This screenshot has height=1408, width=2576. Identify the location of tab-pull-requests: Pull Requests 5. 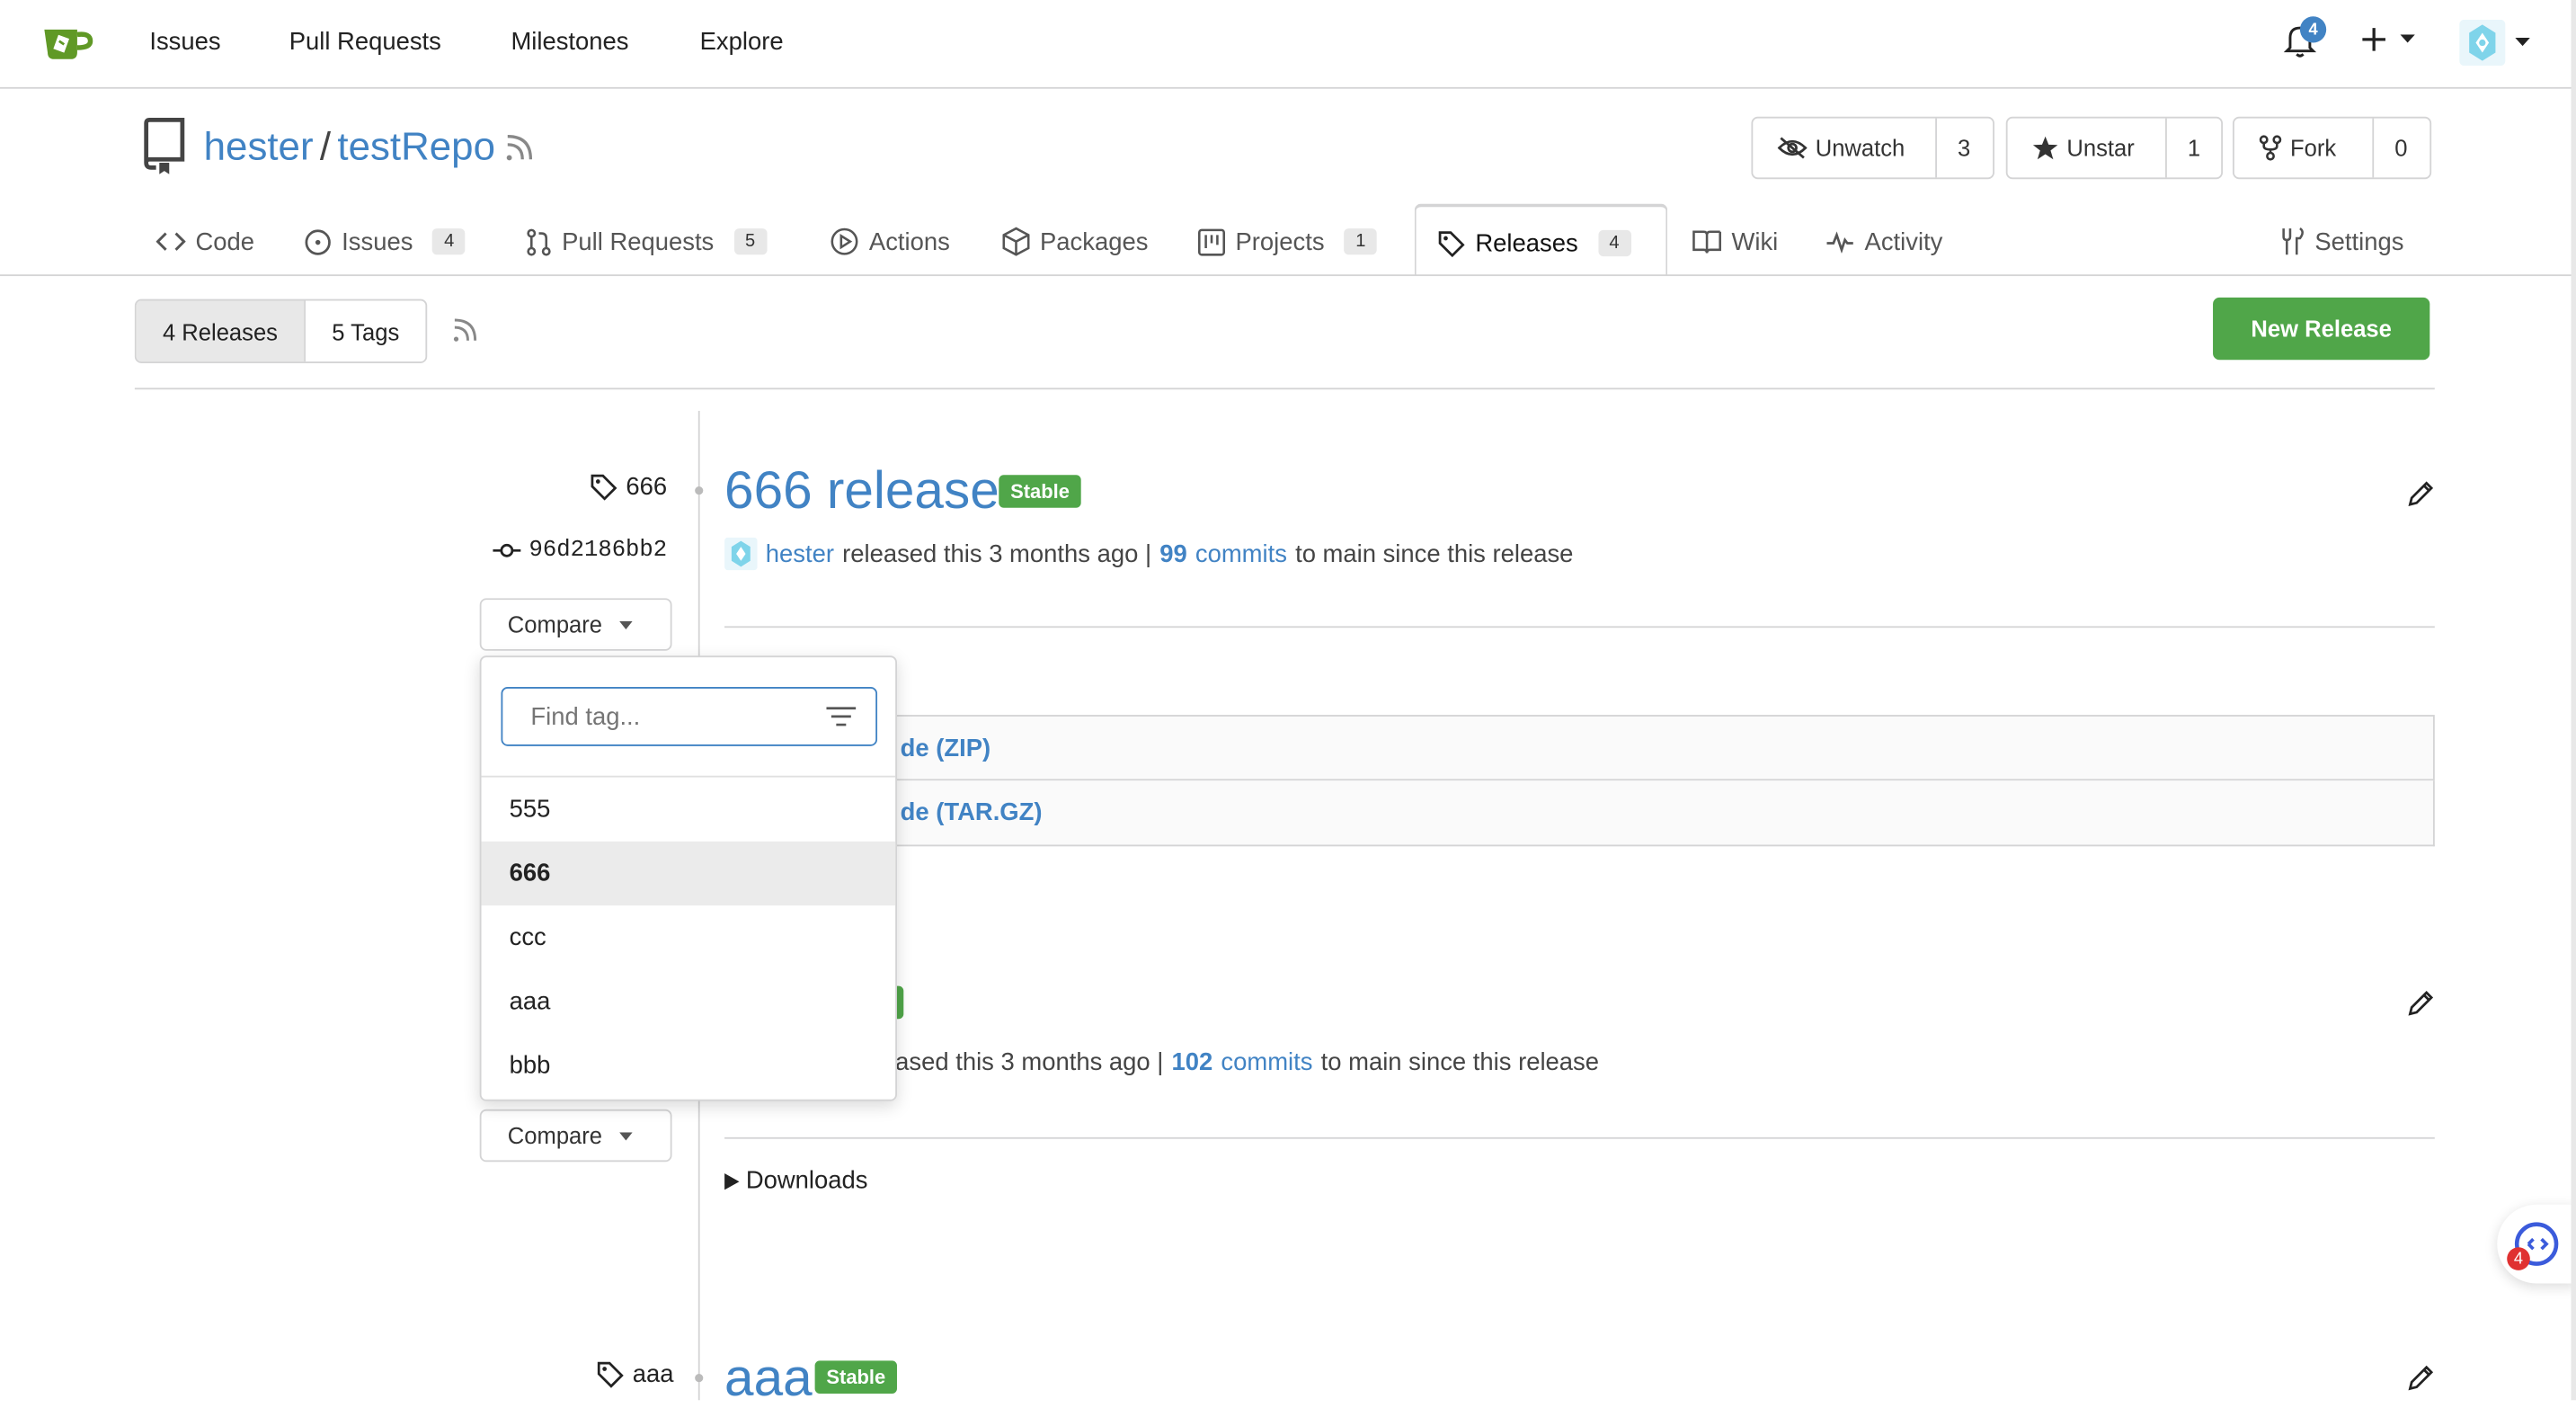
(647, 242).